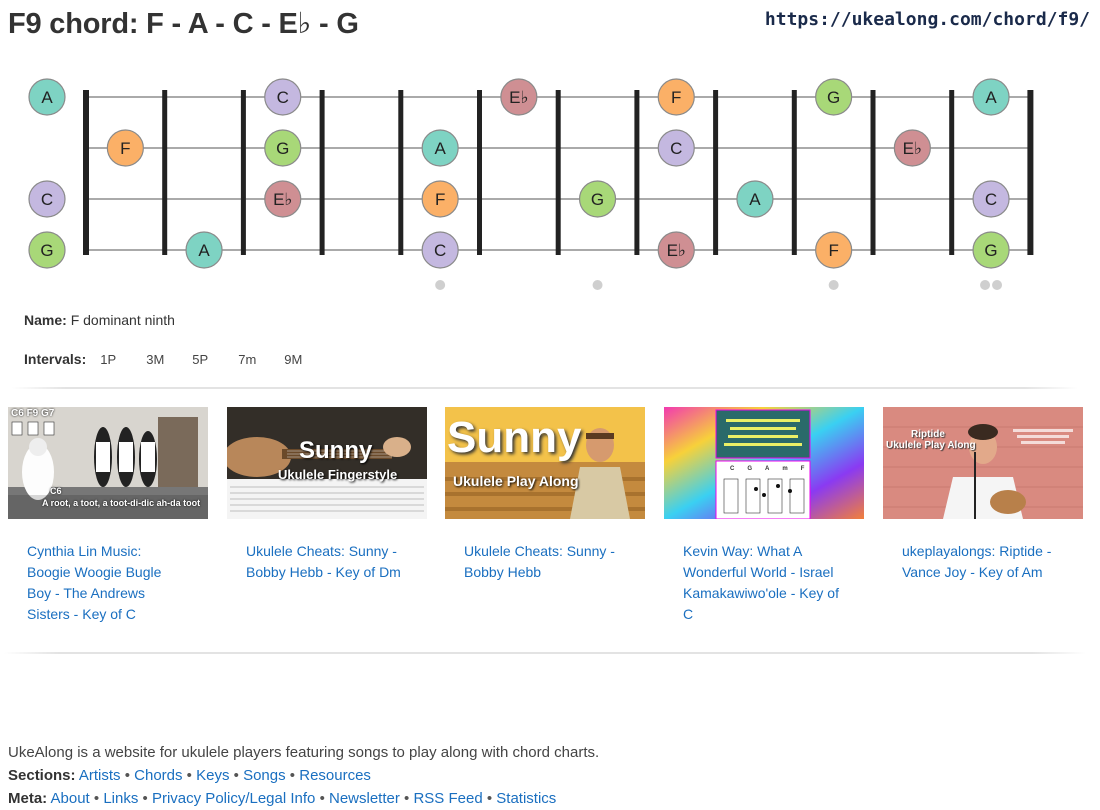 This screenshot has width=1100, height=810. I want to click on thumb-chord-2: F9, so click(32, 413).